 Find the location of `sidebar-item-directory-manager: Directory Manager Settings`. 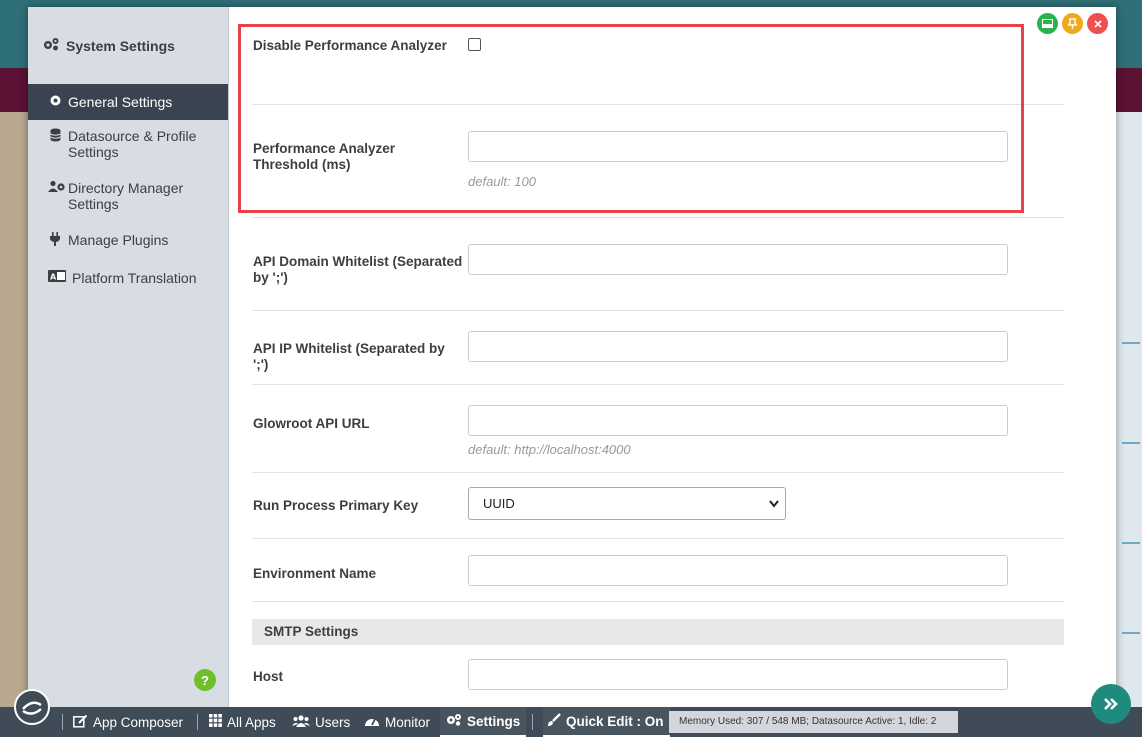

sidebar-item-directory-manager: Directory Manager Settings is located at coordinates (128, 196).